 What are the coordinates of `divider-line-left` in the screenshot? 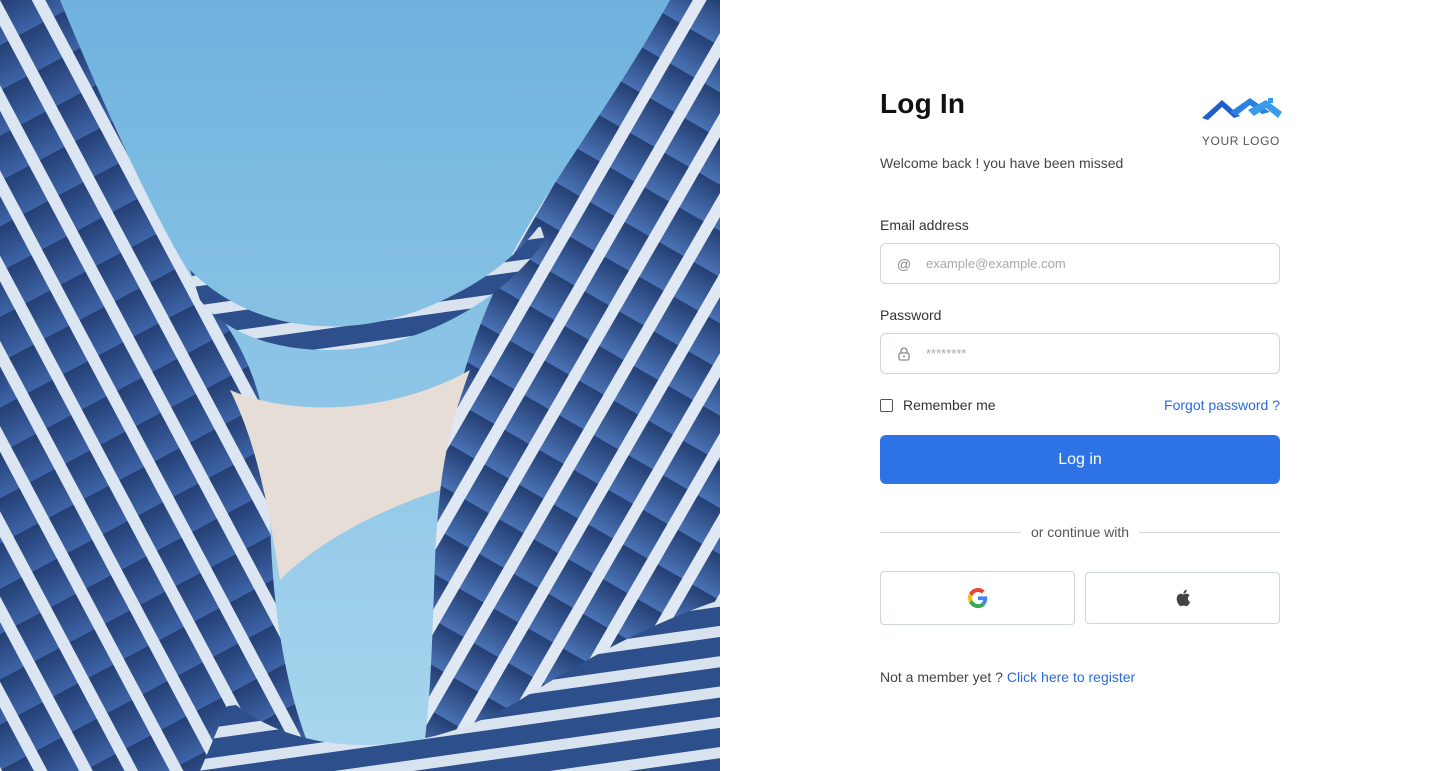 It's located at (950, 532).